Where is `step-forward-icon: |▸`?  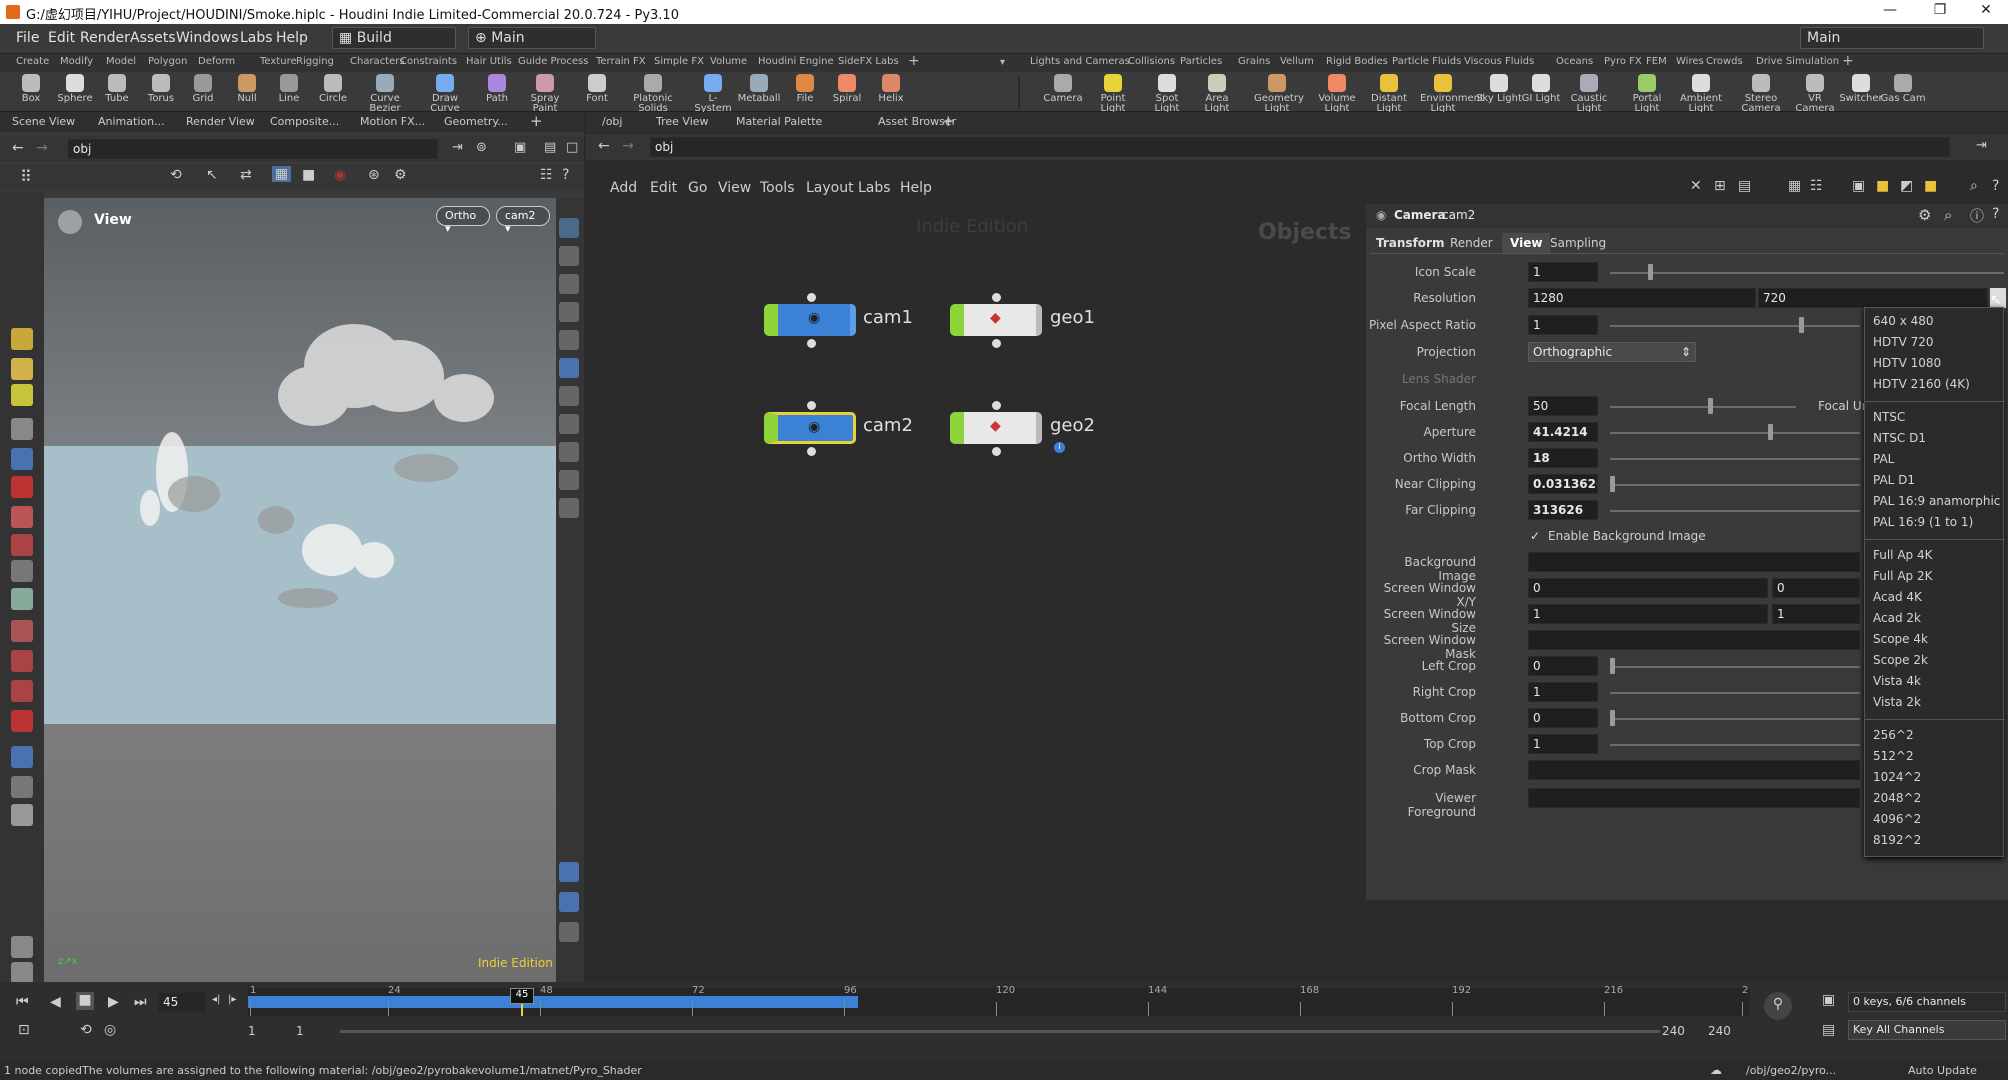 step-forward-icon: |▸ is located at coordinates (232, 999).